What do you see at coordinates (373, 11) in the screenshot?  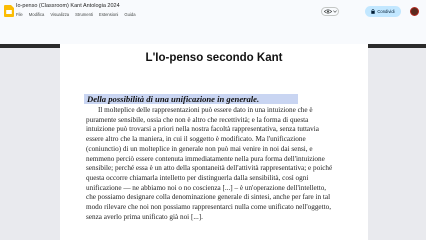 I see `lock-icon` at bounding box center [373, 11].